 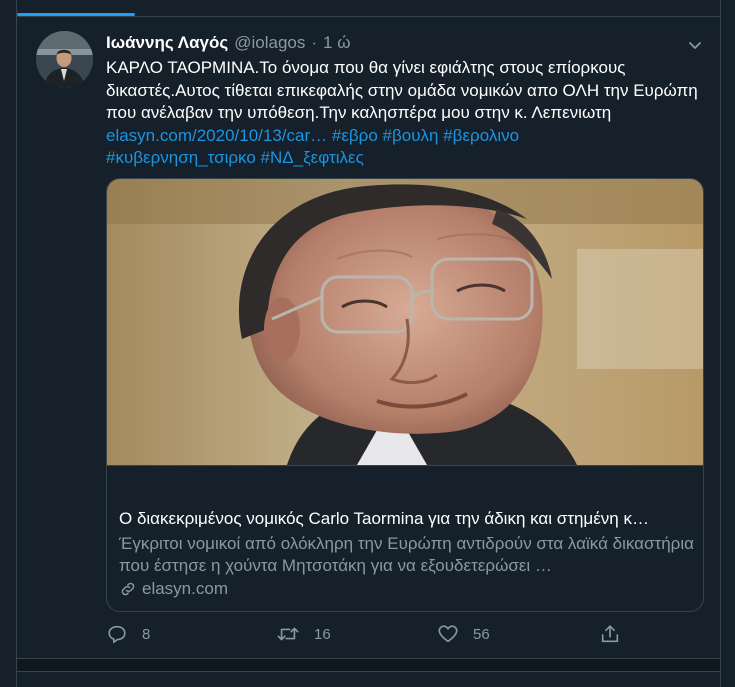 What do you see at coordinates (128, 589) in the screenshot?
I see `link-icon` at bounding box center [128, 589].